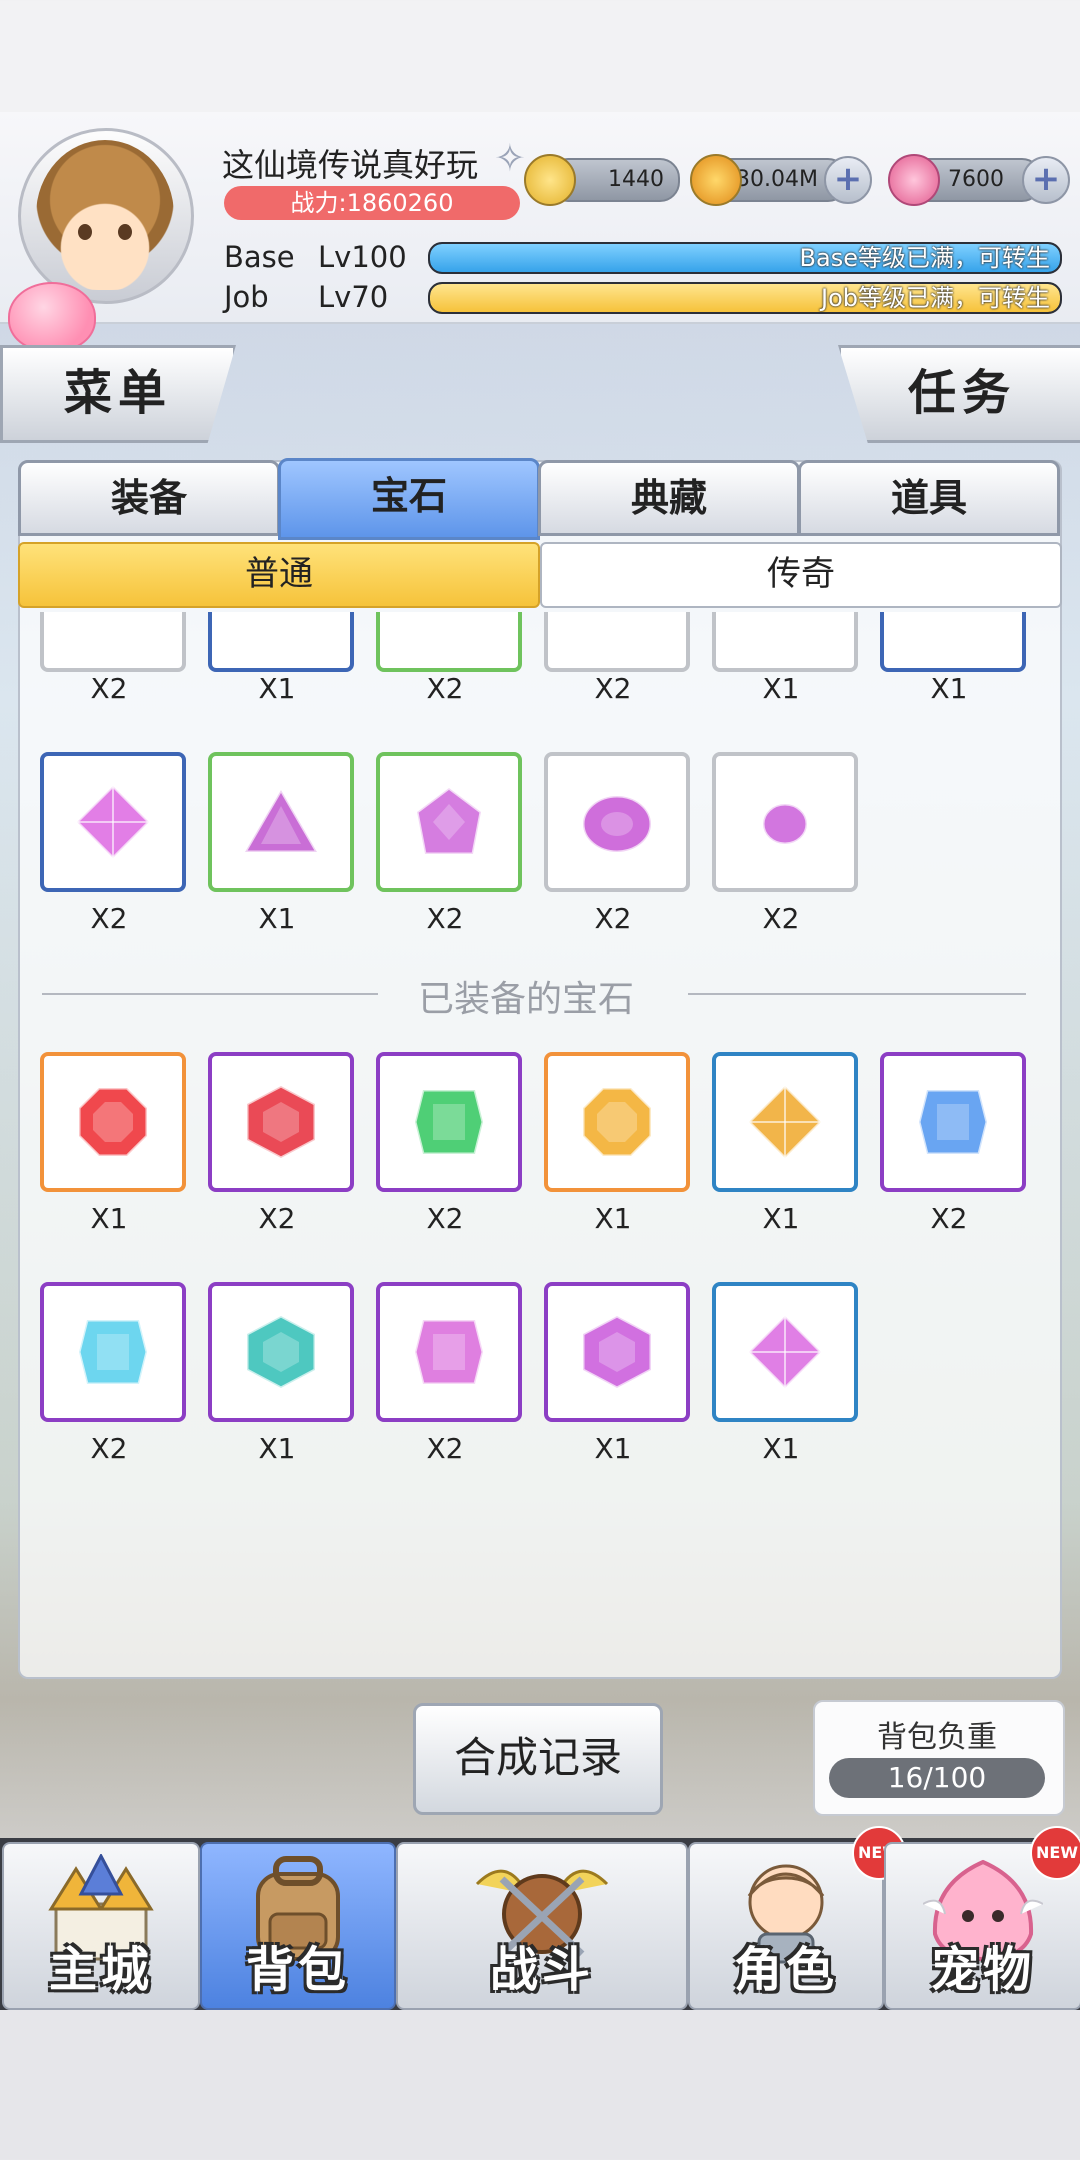 This screenshot has width=1080, height=2160. Describe the element at coordinates (786, 1926) in the screenshot. I see `nav-character: 角色` at that location.